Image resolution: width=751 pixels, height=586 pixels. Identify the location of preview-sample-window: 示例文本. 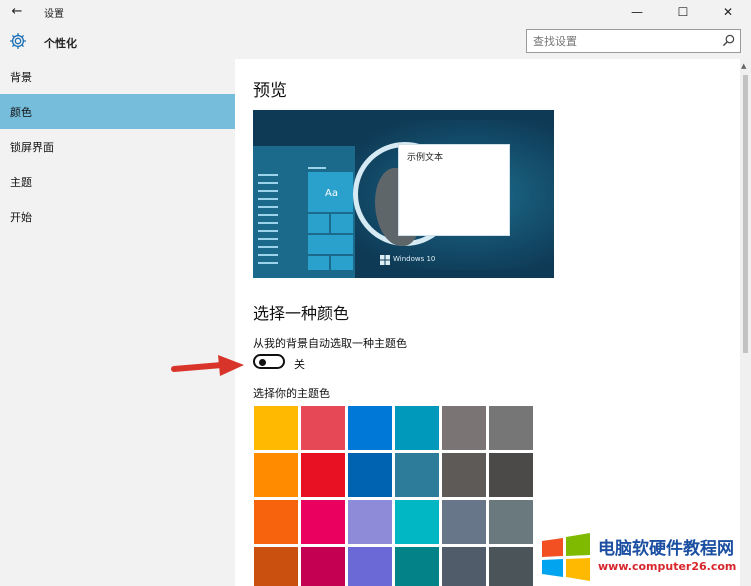
(454, 190).